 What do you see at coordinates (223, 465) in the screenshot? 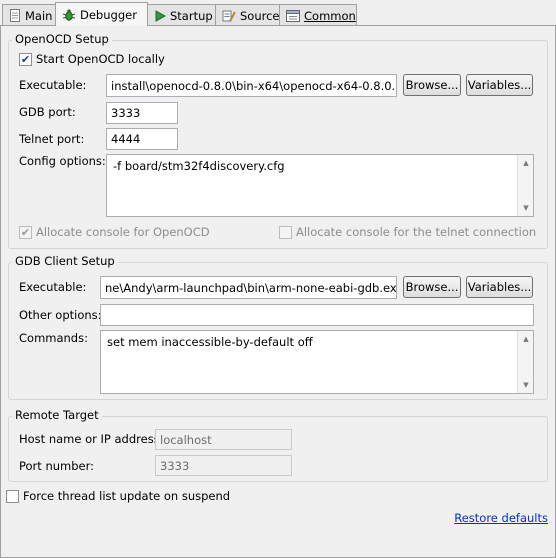
I see `port-number-input: 3333` at bounding box center [223, 465].